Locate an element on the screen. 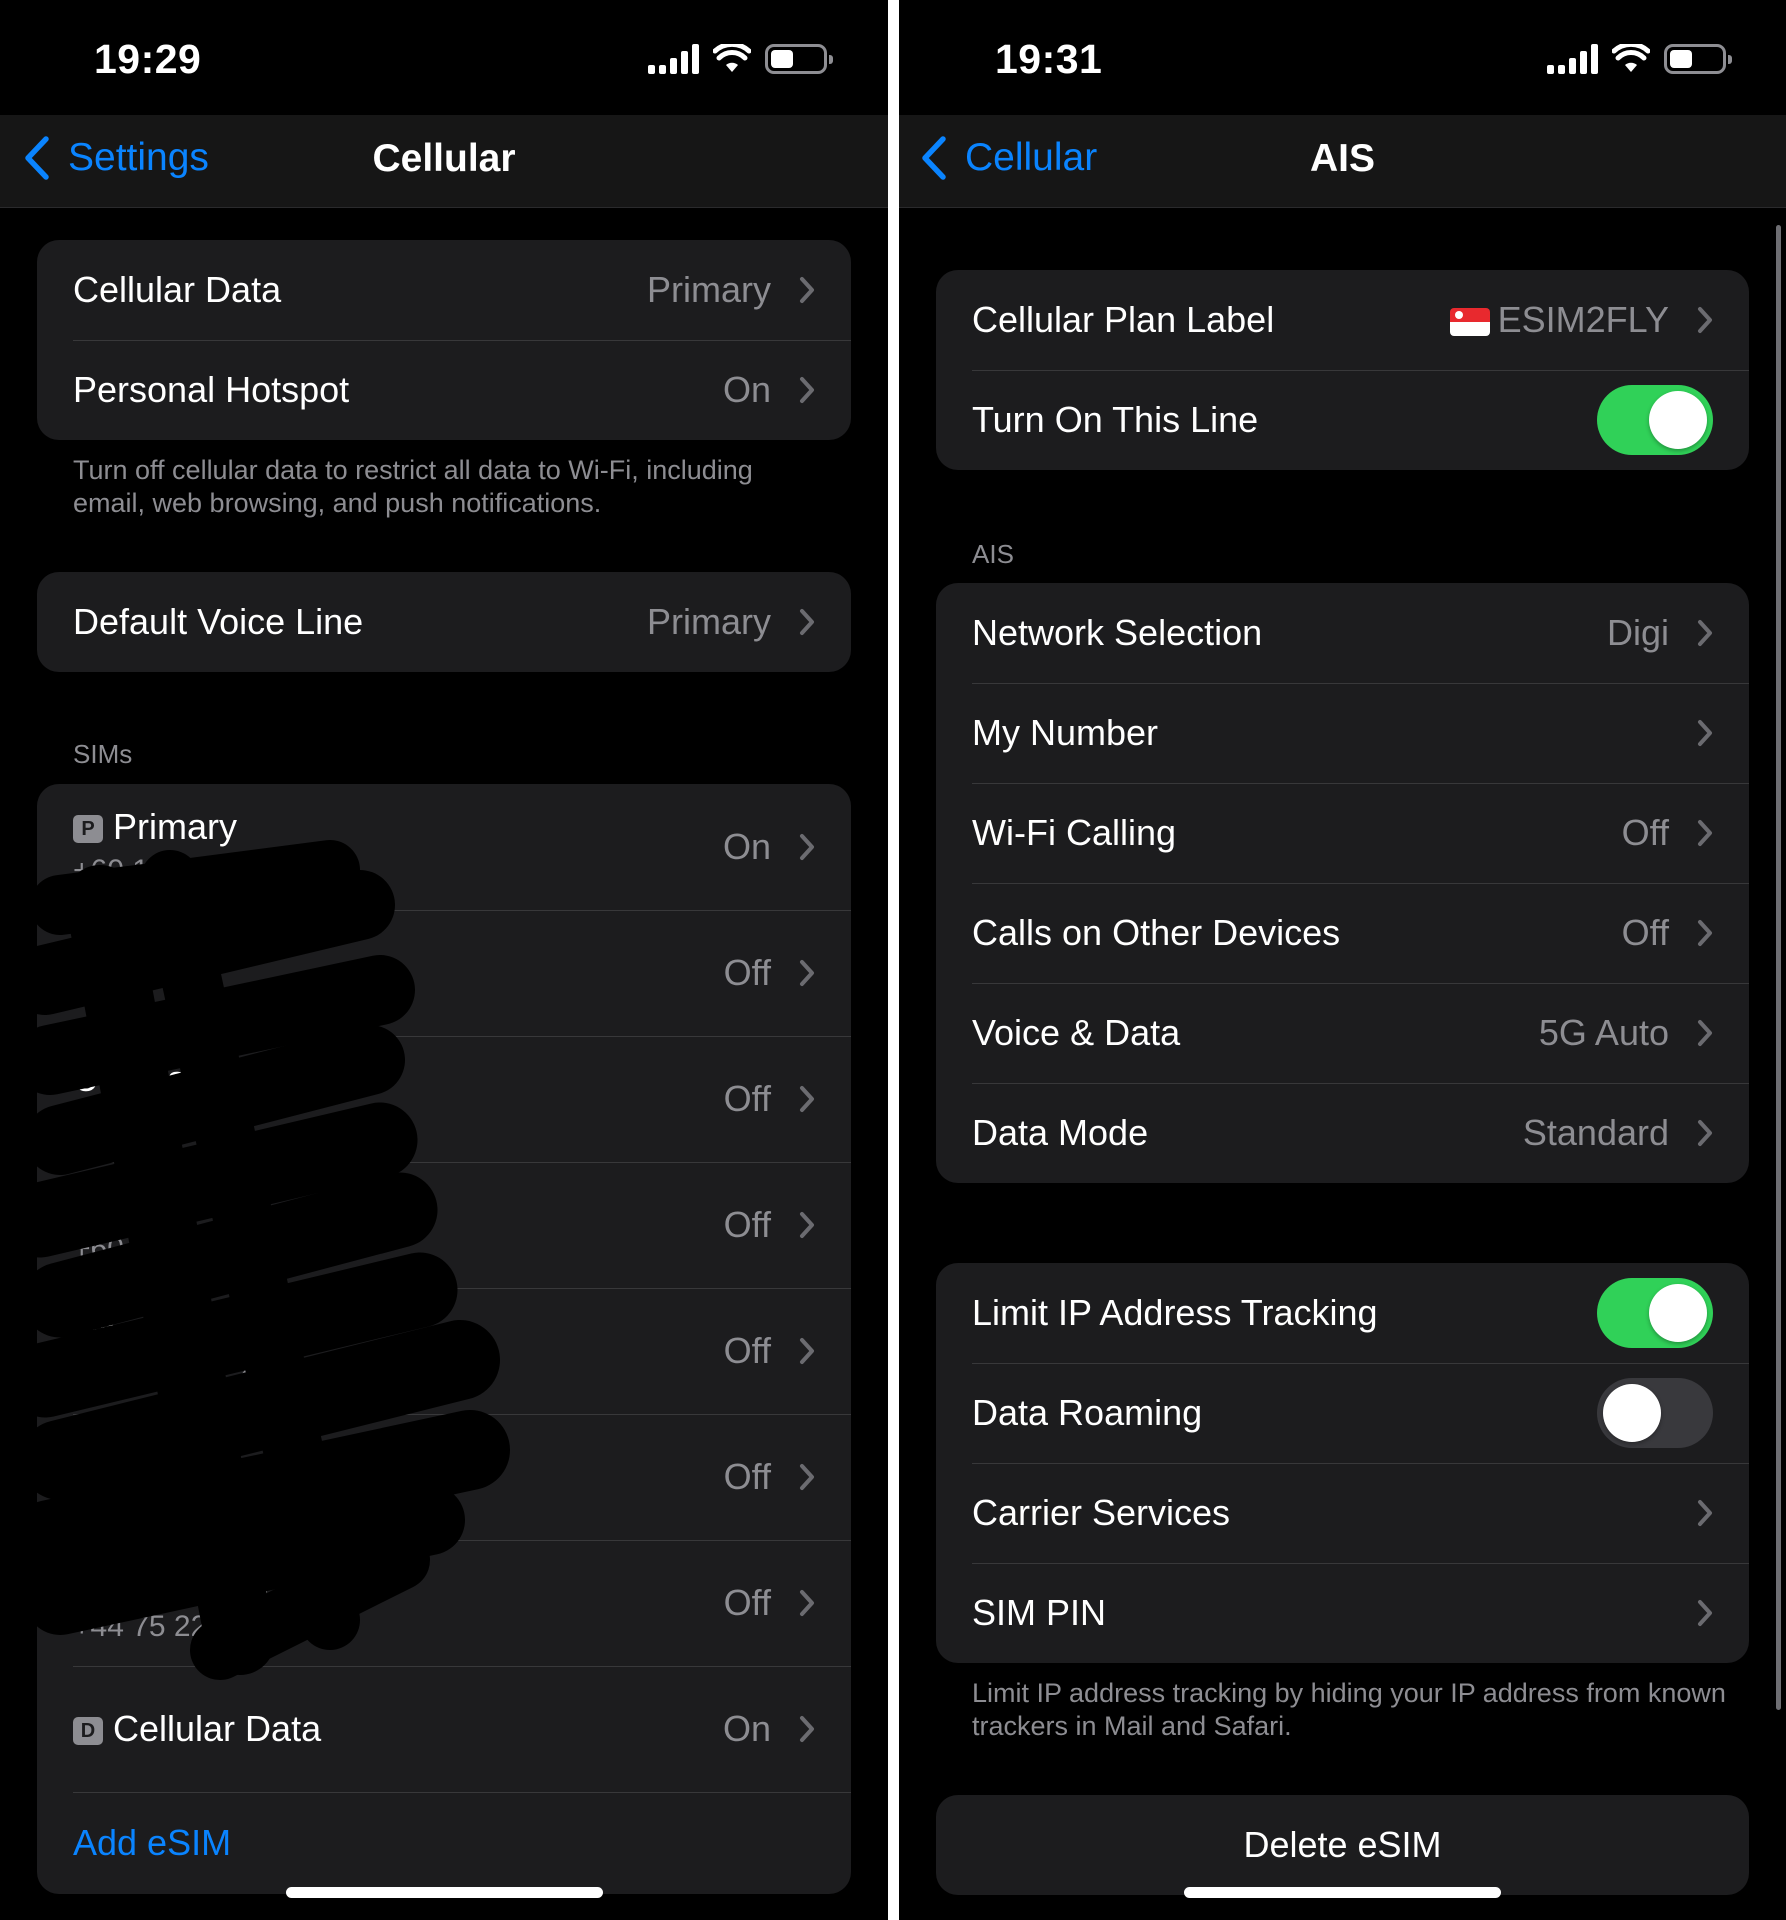 The width and height of the screenshot is (1786, 1920). sim-row: Used as "D +60 0897 Off is located at coordinates (444, 1225).